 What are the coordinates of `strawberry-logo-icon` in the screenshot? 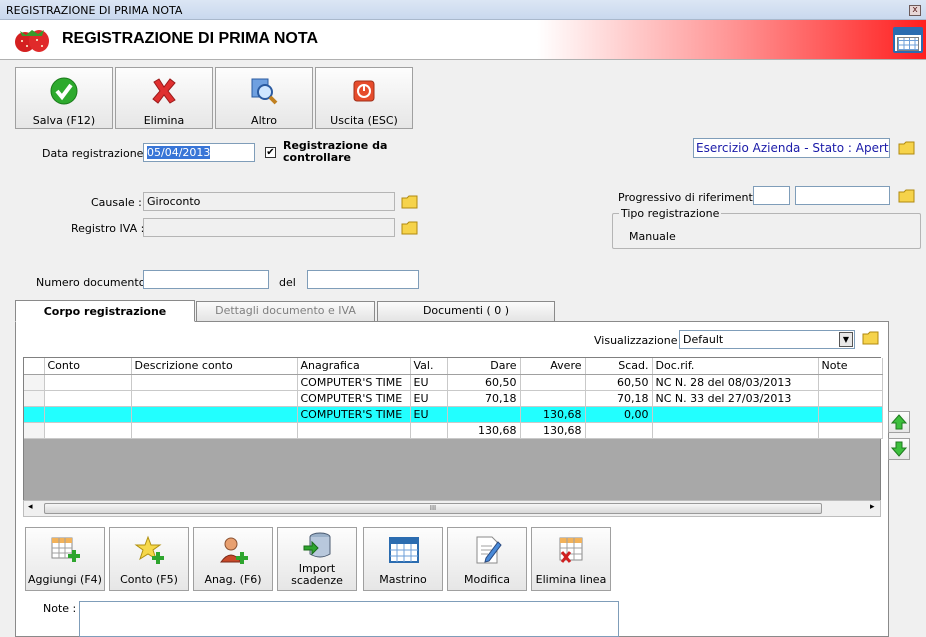 It's located at (32, 41).